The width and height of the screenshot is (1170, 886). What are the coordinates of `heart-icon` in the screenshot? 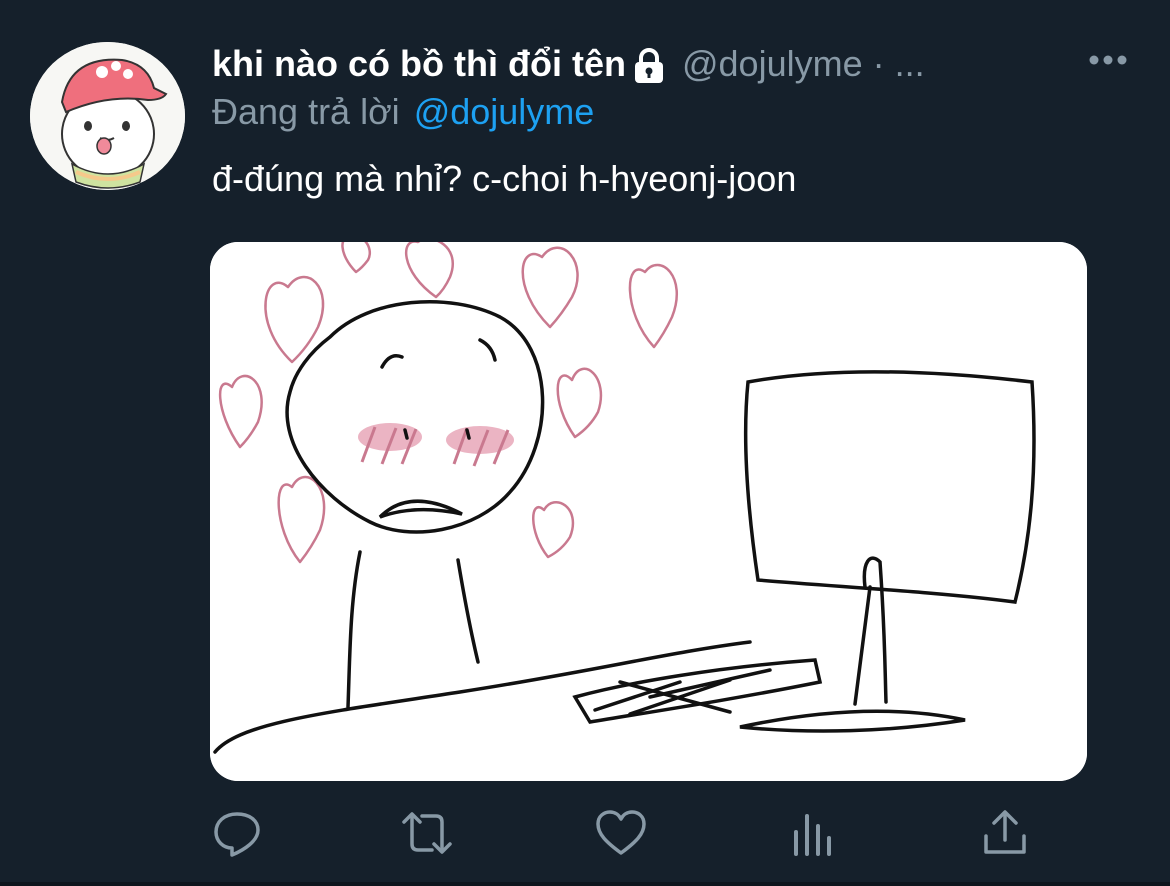 It's located at (621, 832).